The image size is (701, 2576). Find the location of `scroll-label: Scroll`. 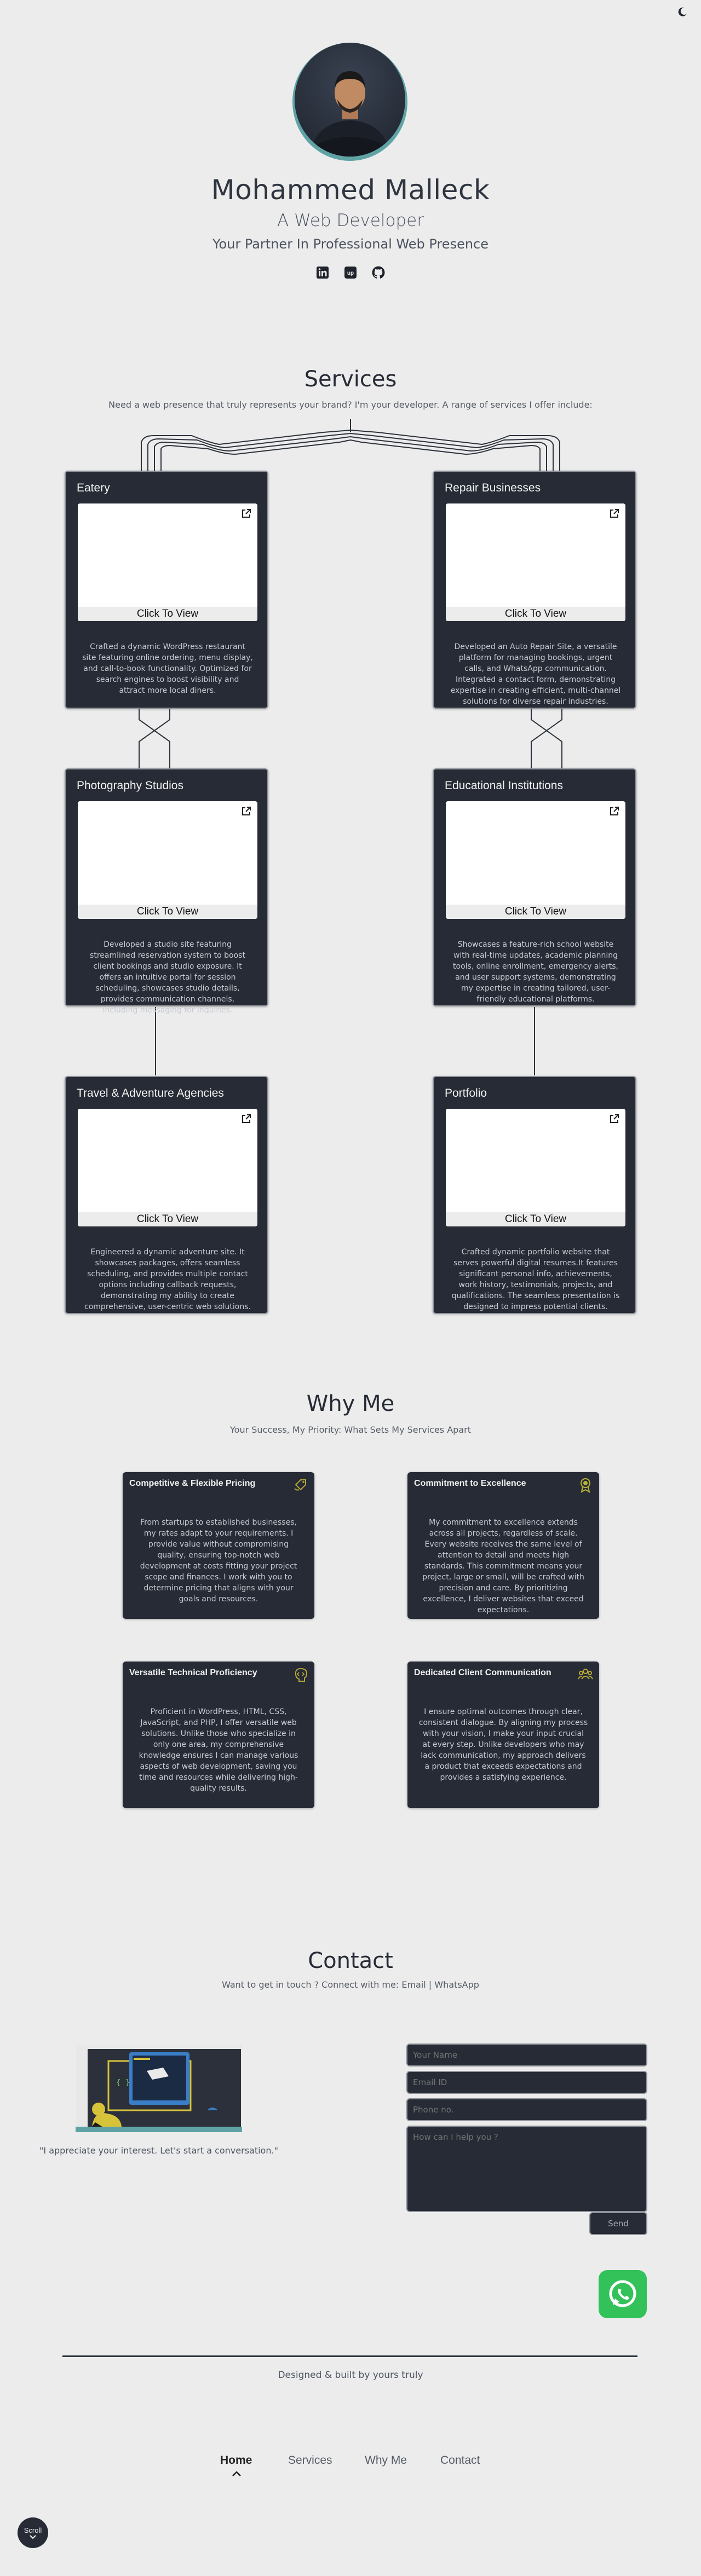

scroll-label: Scroll is located at coordinates (33, 2530).